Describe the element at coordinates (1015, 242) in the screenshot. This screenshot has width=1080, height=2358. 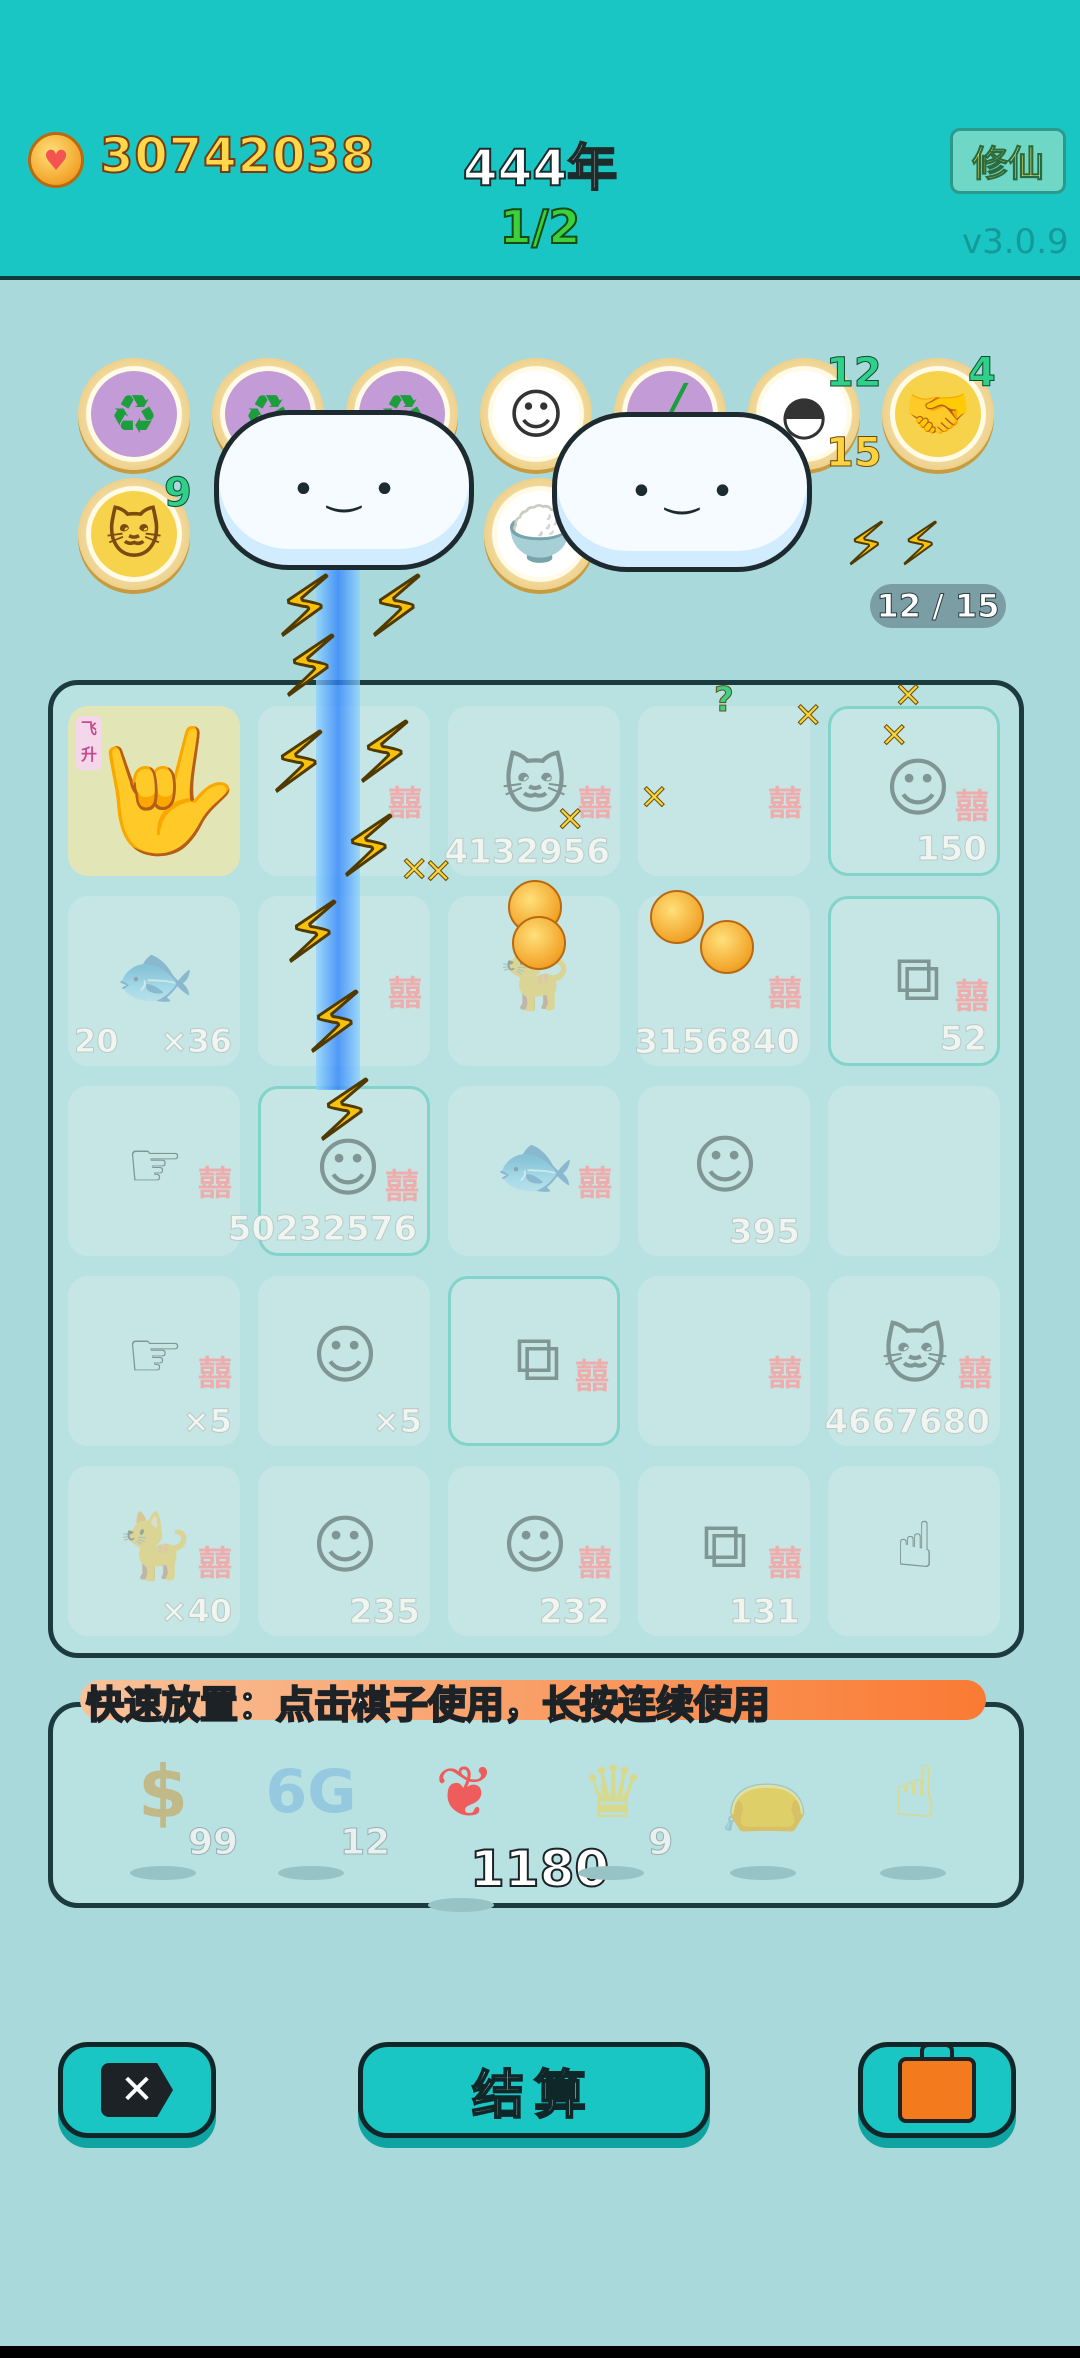
I see `version-label: v3.0.9` at that location.